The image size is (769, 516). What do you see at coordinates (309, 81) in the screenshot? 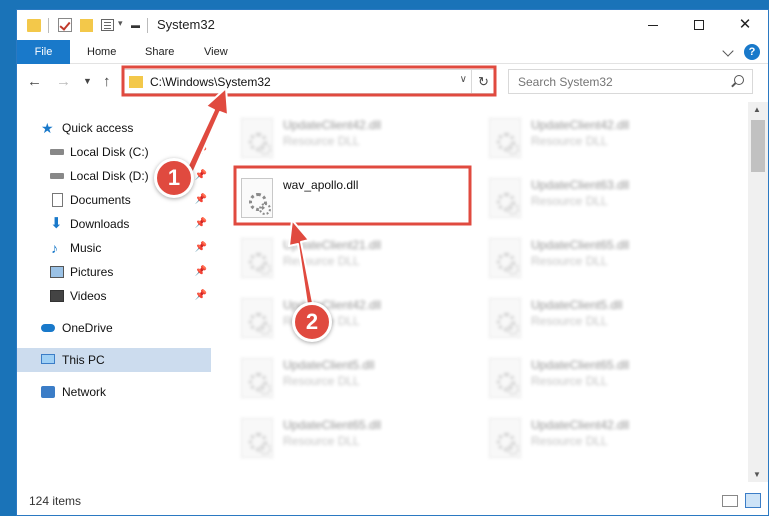
I see `address-bar: C:\Windows\System32 ∨ ↻` at bounding box center [309, 81].